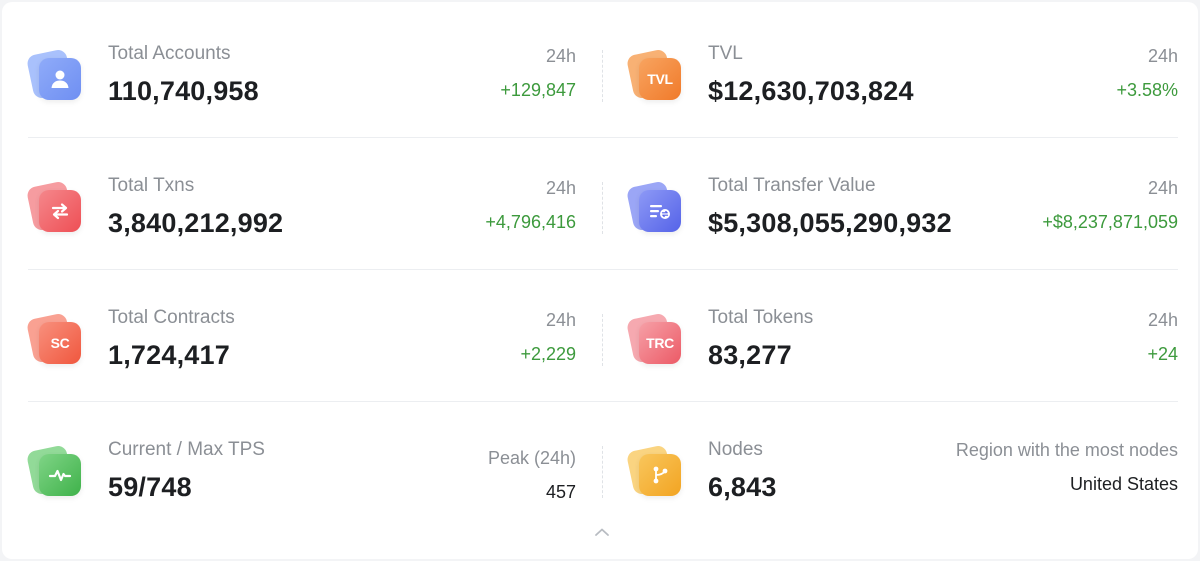 Image resolution: width=1200 pixels, height=561 pixels. Describe the element at coordinates (653, 208) in the screenshot. I see `transfer-value-icon` at that location.